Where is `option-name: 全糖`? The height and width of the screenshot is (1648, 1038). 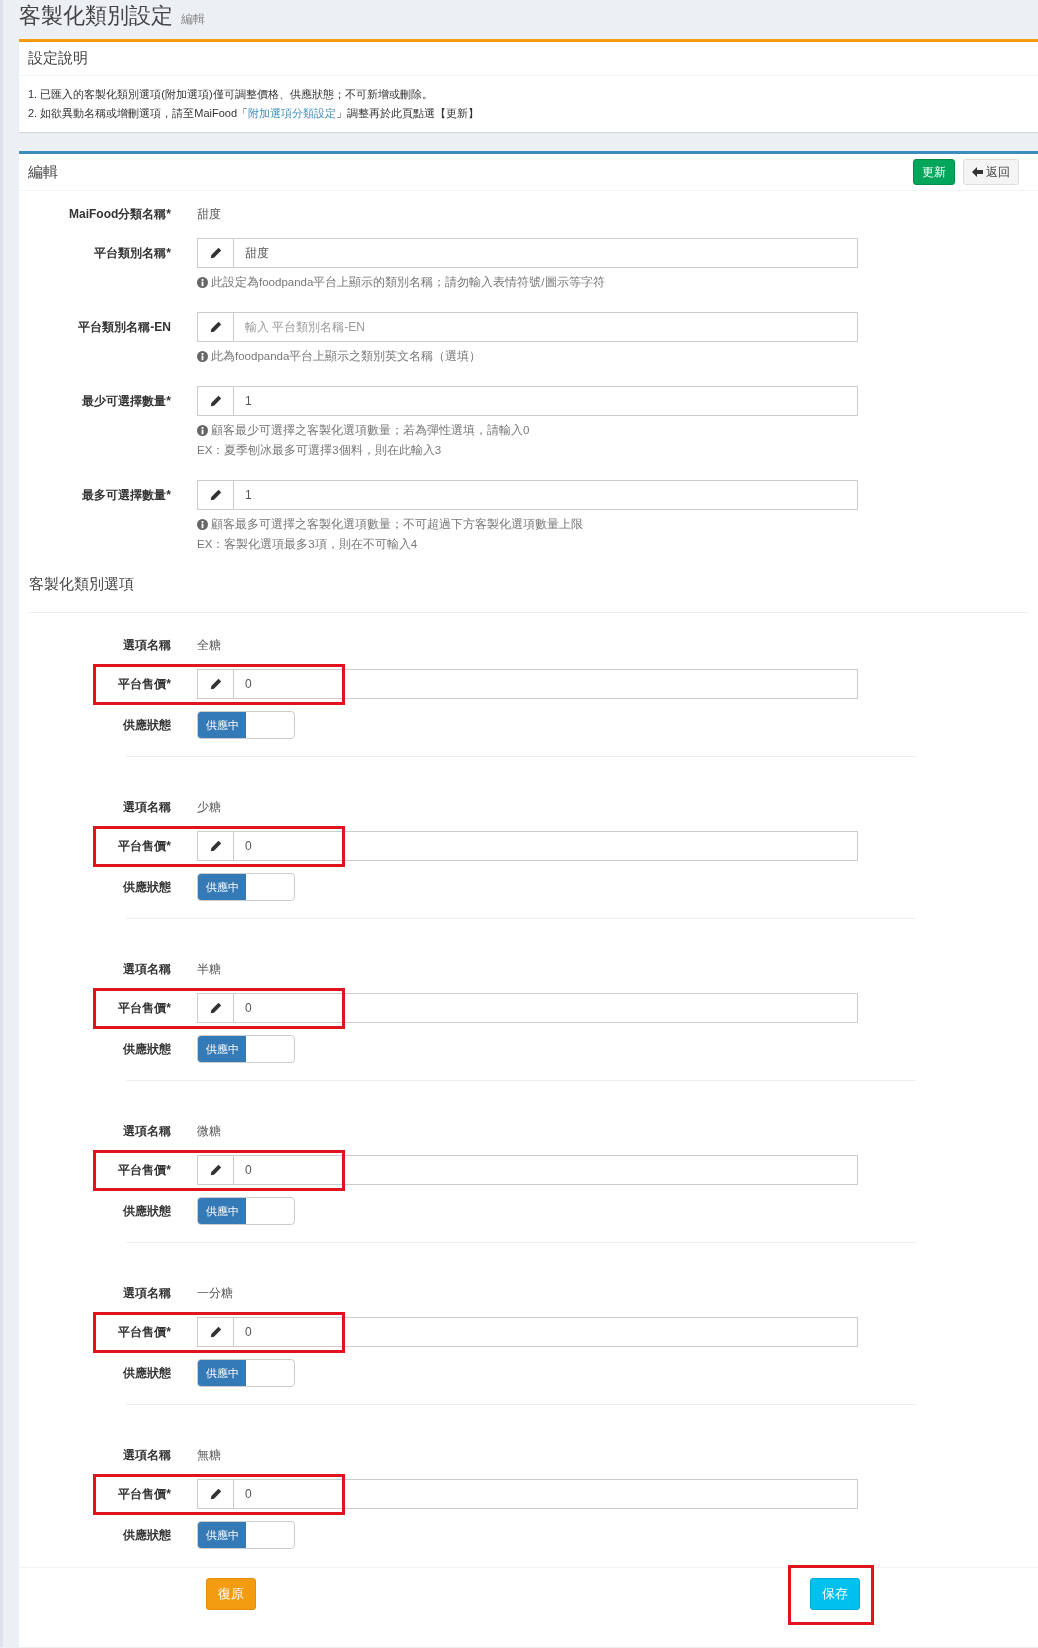 option-name: 全糖 is located at coordinates (209, 645).